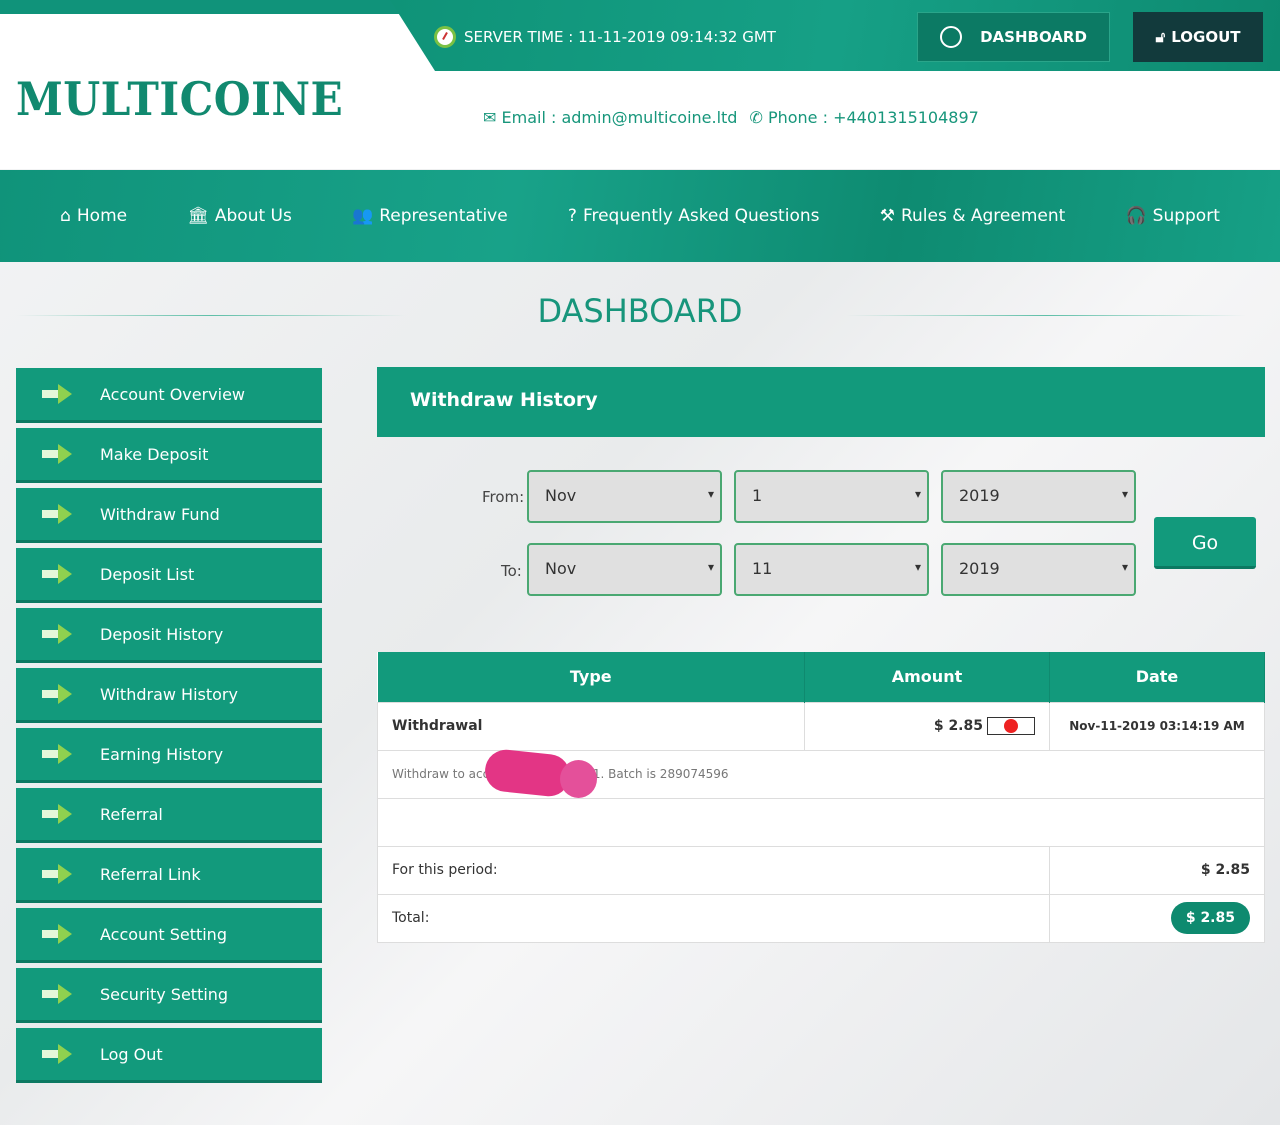 The width and height of the screenshot is (1280, 1125). What do you see at coordinates (239, 216) in the screenshot?
I see `nav-item: 🏛 About Us` at bounding box center [239, 216].